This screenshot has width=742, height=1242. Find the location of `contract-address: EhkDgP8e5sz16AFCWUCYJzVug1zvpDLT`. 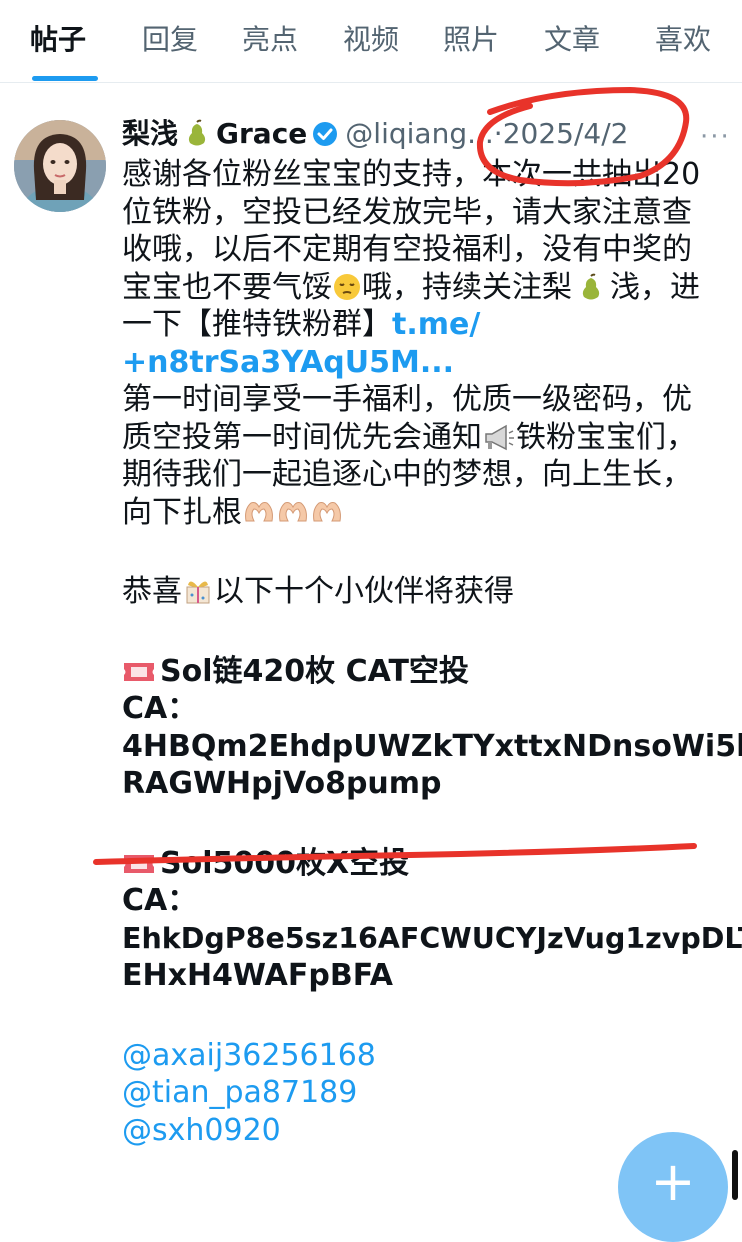

contract-address: EhkDgP8e5sz16AFCWUCYJzVug1zvpDLT is located at coordinates (432, 938).